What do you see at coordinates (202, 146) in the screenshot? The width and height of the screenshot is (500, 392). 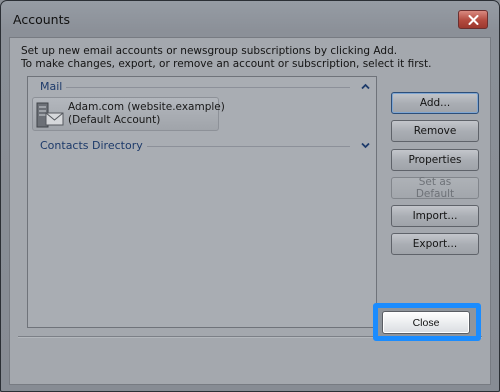 I see `group-header-contacts-directory: Contacts Directory` at bounding box center [202, 146].